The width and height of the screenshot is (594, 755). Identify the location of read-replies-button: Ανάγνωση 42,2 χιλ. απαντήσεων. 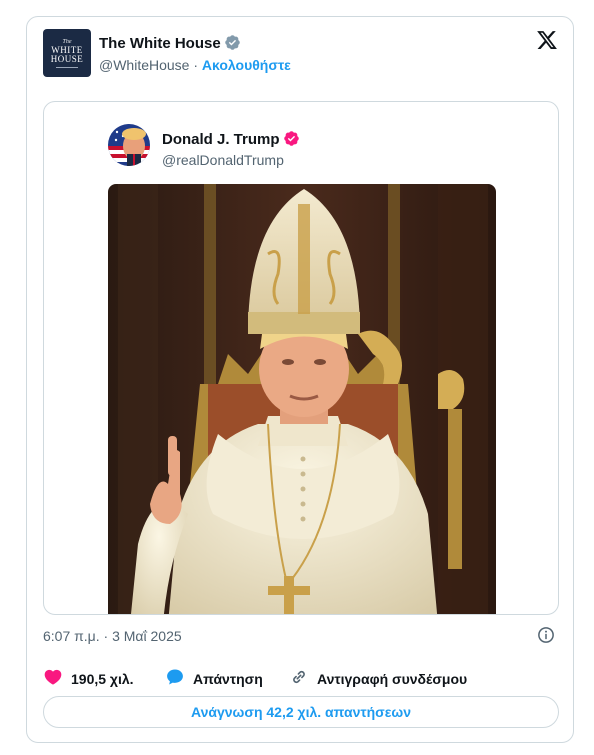
(301, 712).